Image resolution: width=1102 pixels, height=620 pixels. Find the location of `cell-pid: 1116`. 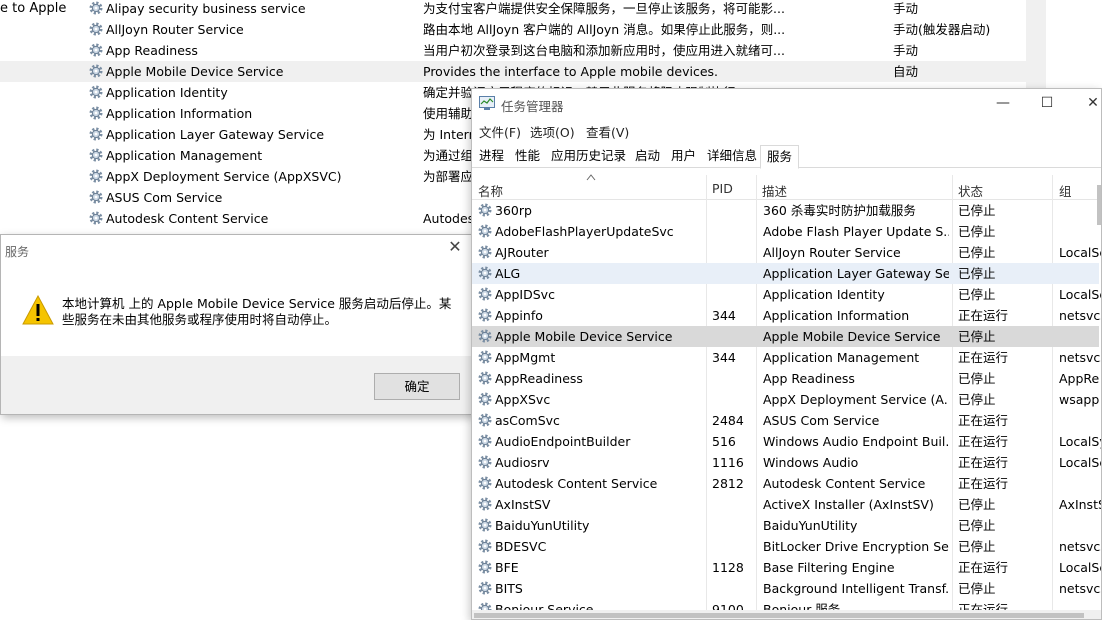

cell-pid: 1116 is located at coordinates (728, 462).